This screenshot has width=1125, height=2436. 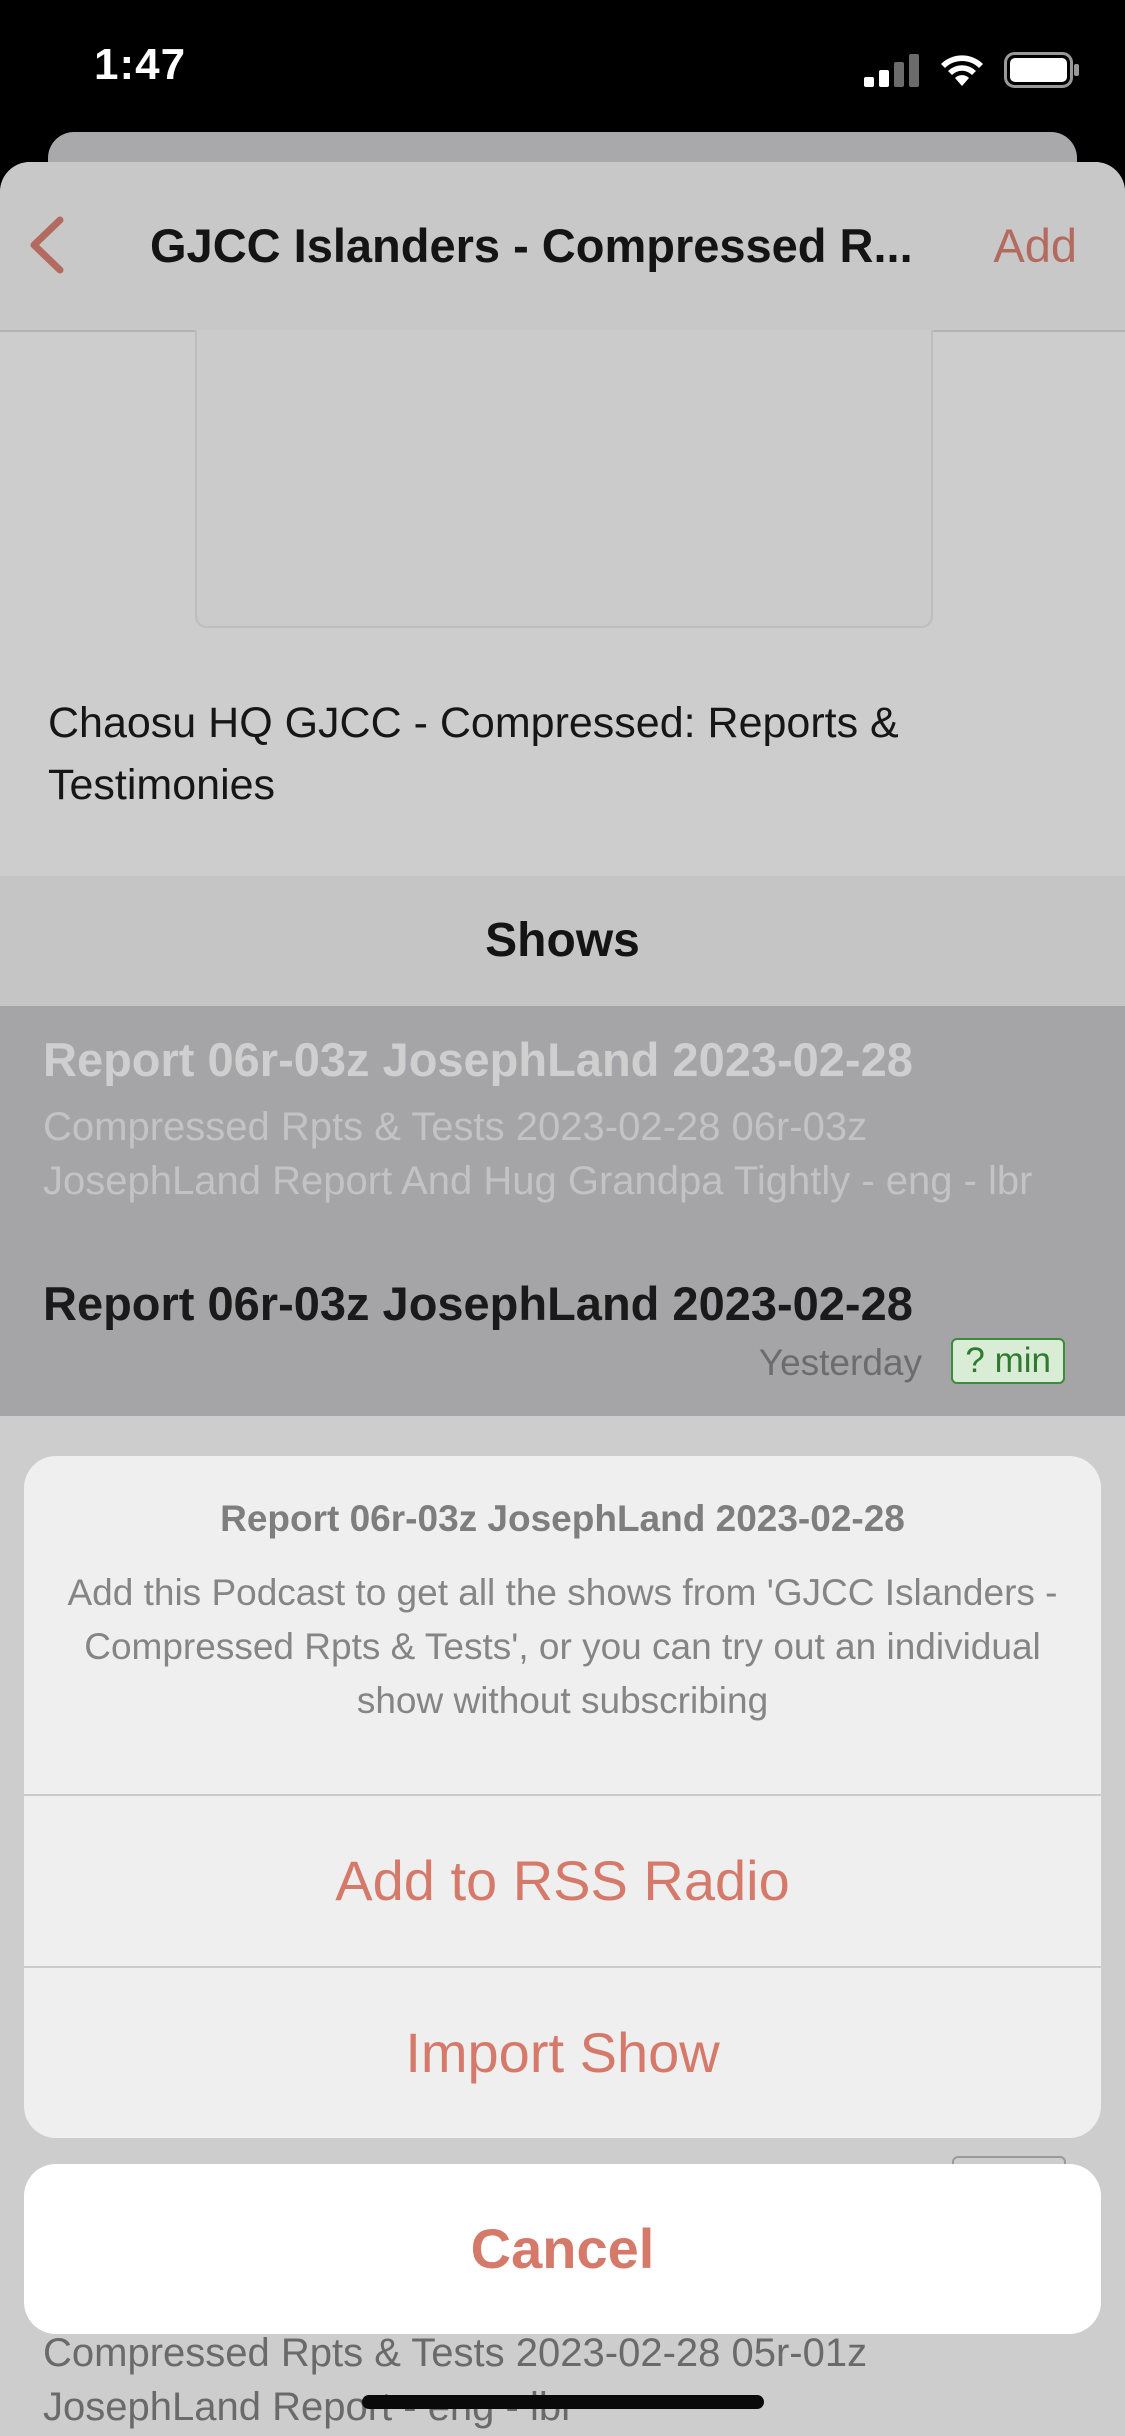 I want to click on cancel-button: Cancel, so click(x=562, y=2249).